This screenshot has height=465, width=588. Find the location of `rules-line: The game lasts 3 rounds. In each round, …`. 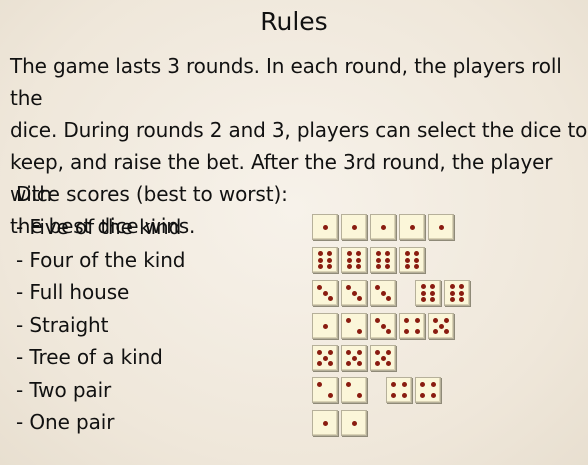

rules-line: The game lasts 3 rounds. In each round, … is located at coordinates (286, 82).